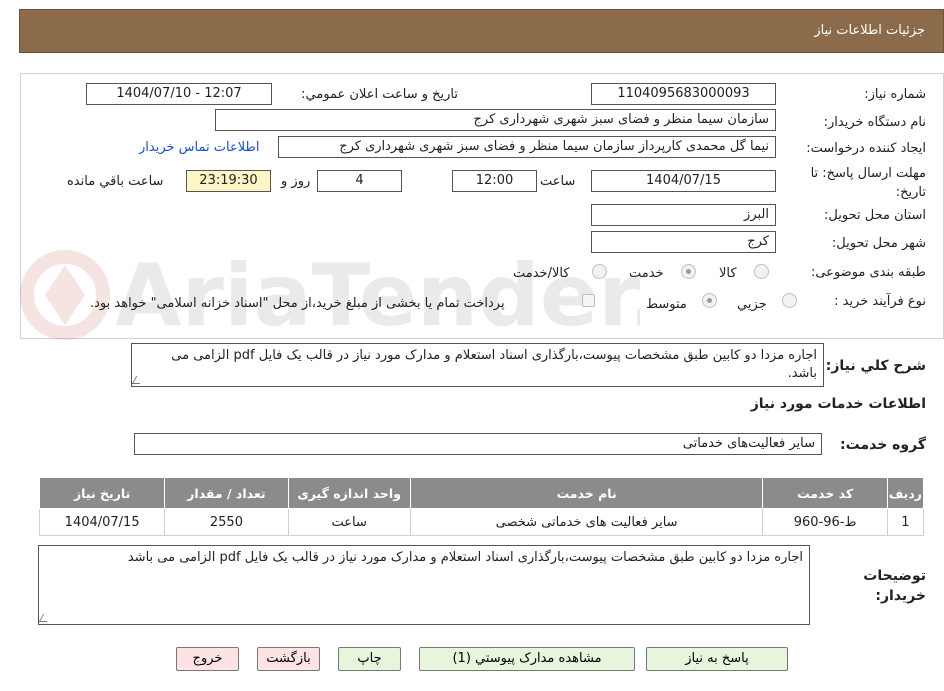 The image size is (944, 691). What do you see at coordinates (478, 444) in the screenshot?
I see `service-group-field: سایر فعالیت‌های خدماتی` at bounding box center [478, 444].